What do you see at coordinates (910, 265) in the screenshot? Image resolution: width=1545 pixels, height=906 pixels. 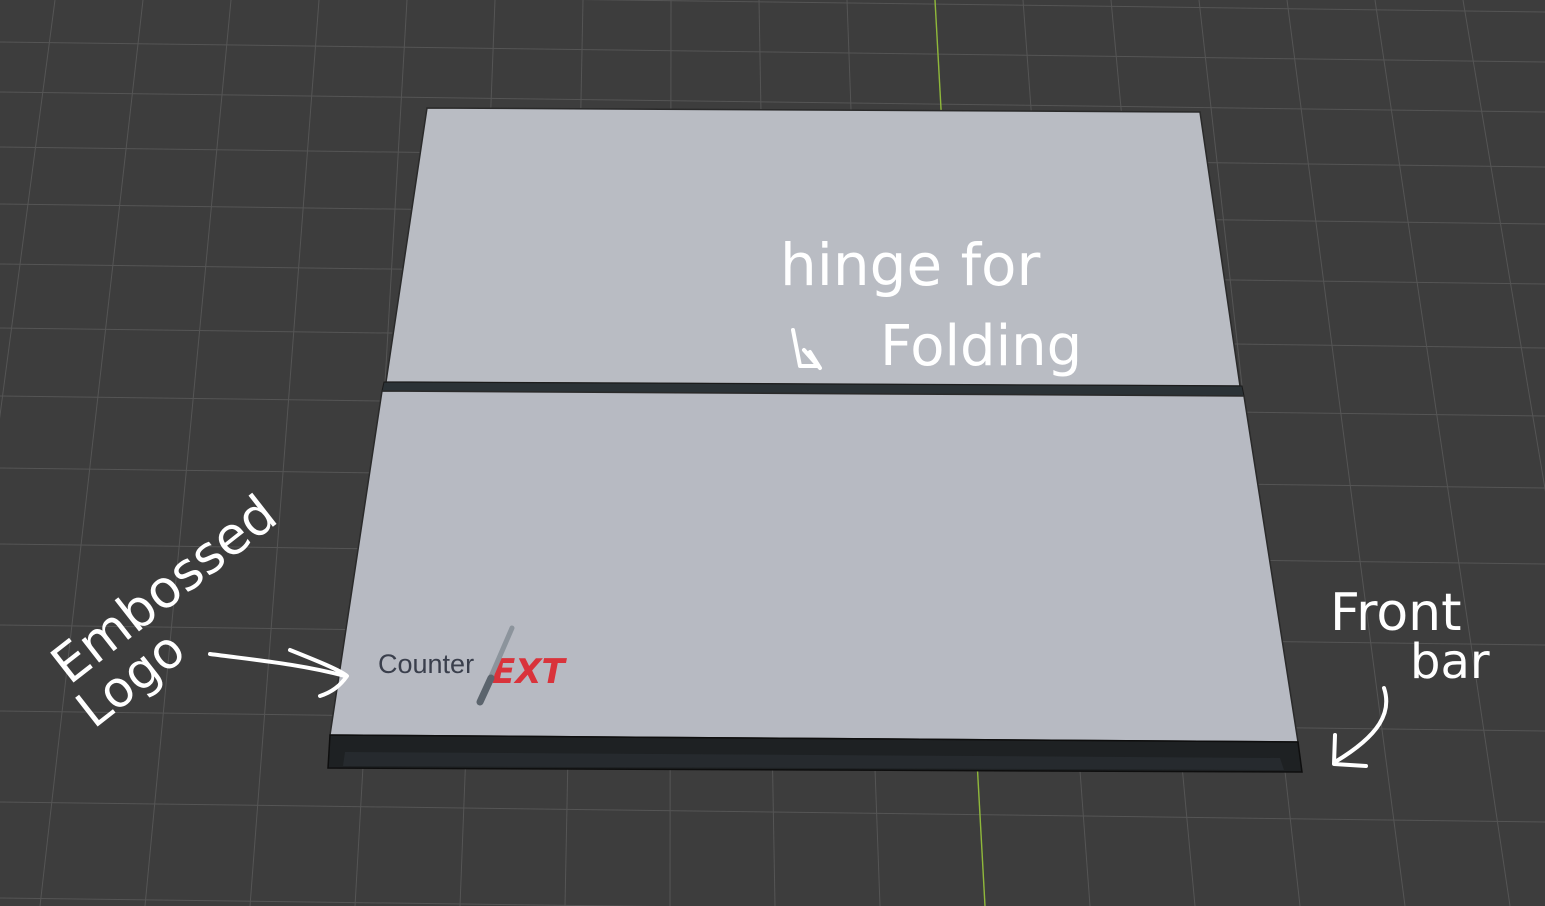 I see `annotation-hinge-line1: hinge for` at bounding box center [910, 265].